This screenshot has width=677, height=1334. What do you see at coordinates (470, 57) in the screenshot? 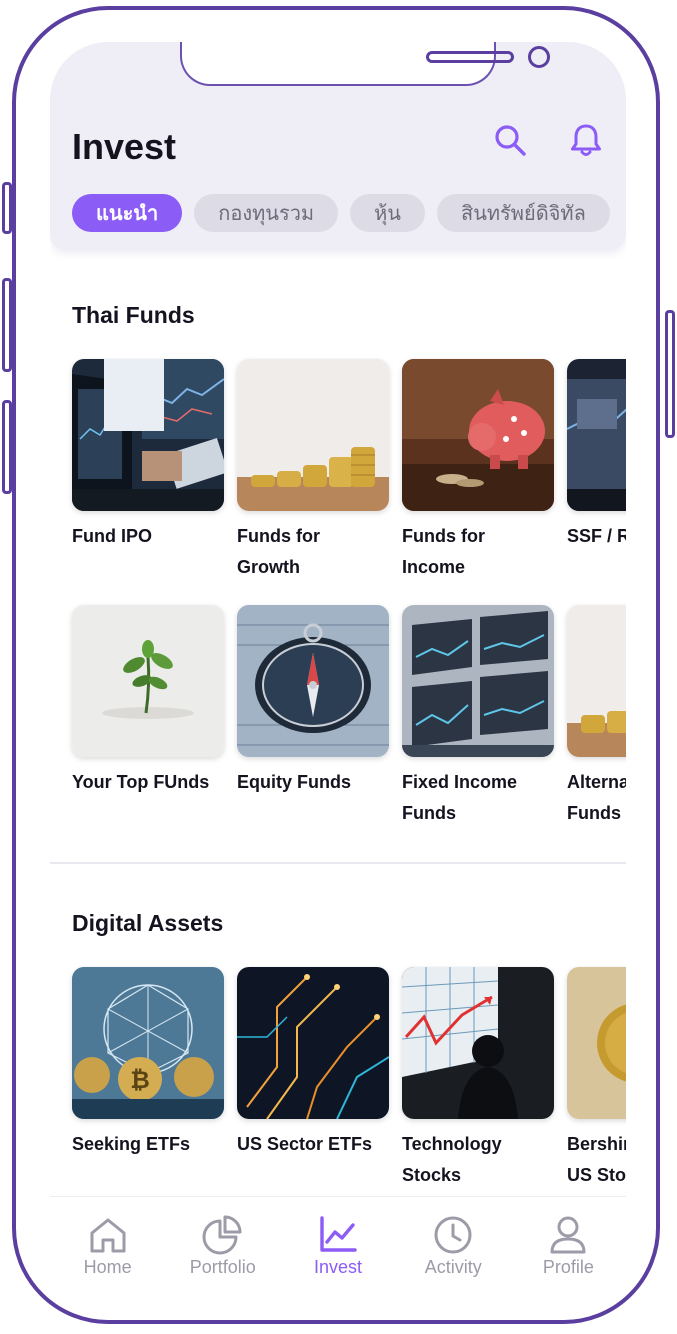
I see `speaker` at bounding box center [470, 57].